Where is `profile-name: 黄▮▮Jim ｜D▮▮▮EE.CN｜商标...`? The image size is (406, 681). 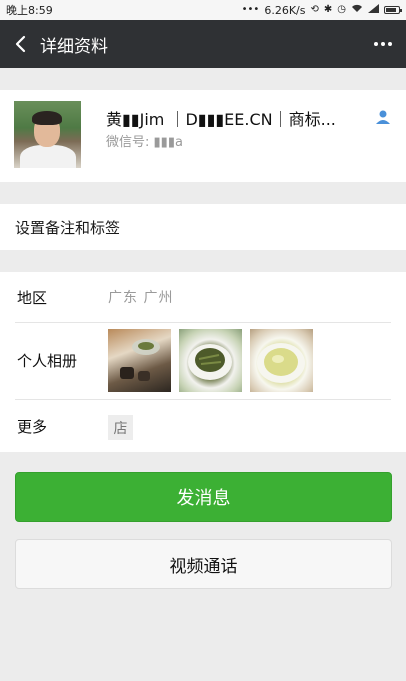
profile-name: 黄▮▮Jim ｜D▮▮▮EE.CN｜商标... is located at coordinates (221, 119).